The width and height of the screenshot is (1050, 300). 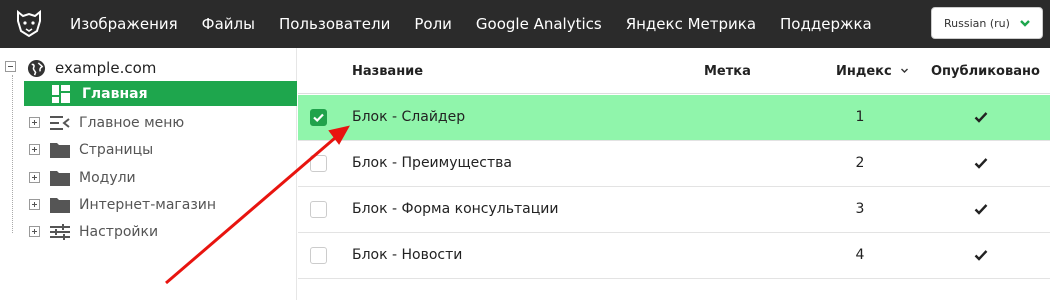 I want to click on table-header: Название Метка Индекс Опубликовано, so click(x=674, y=71).